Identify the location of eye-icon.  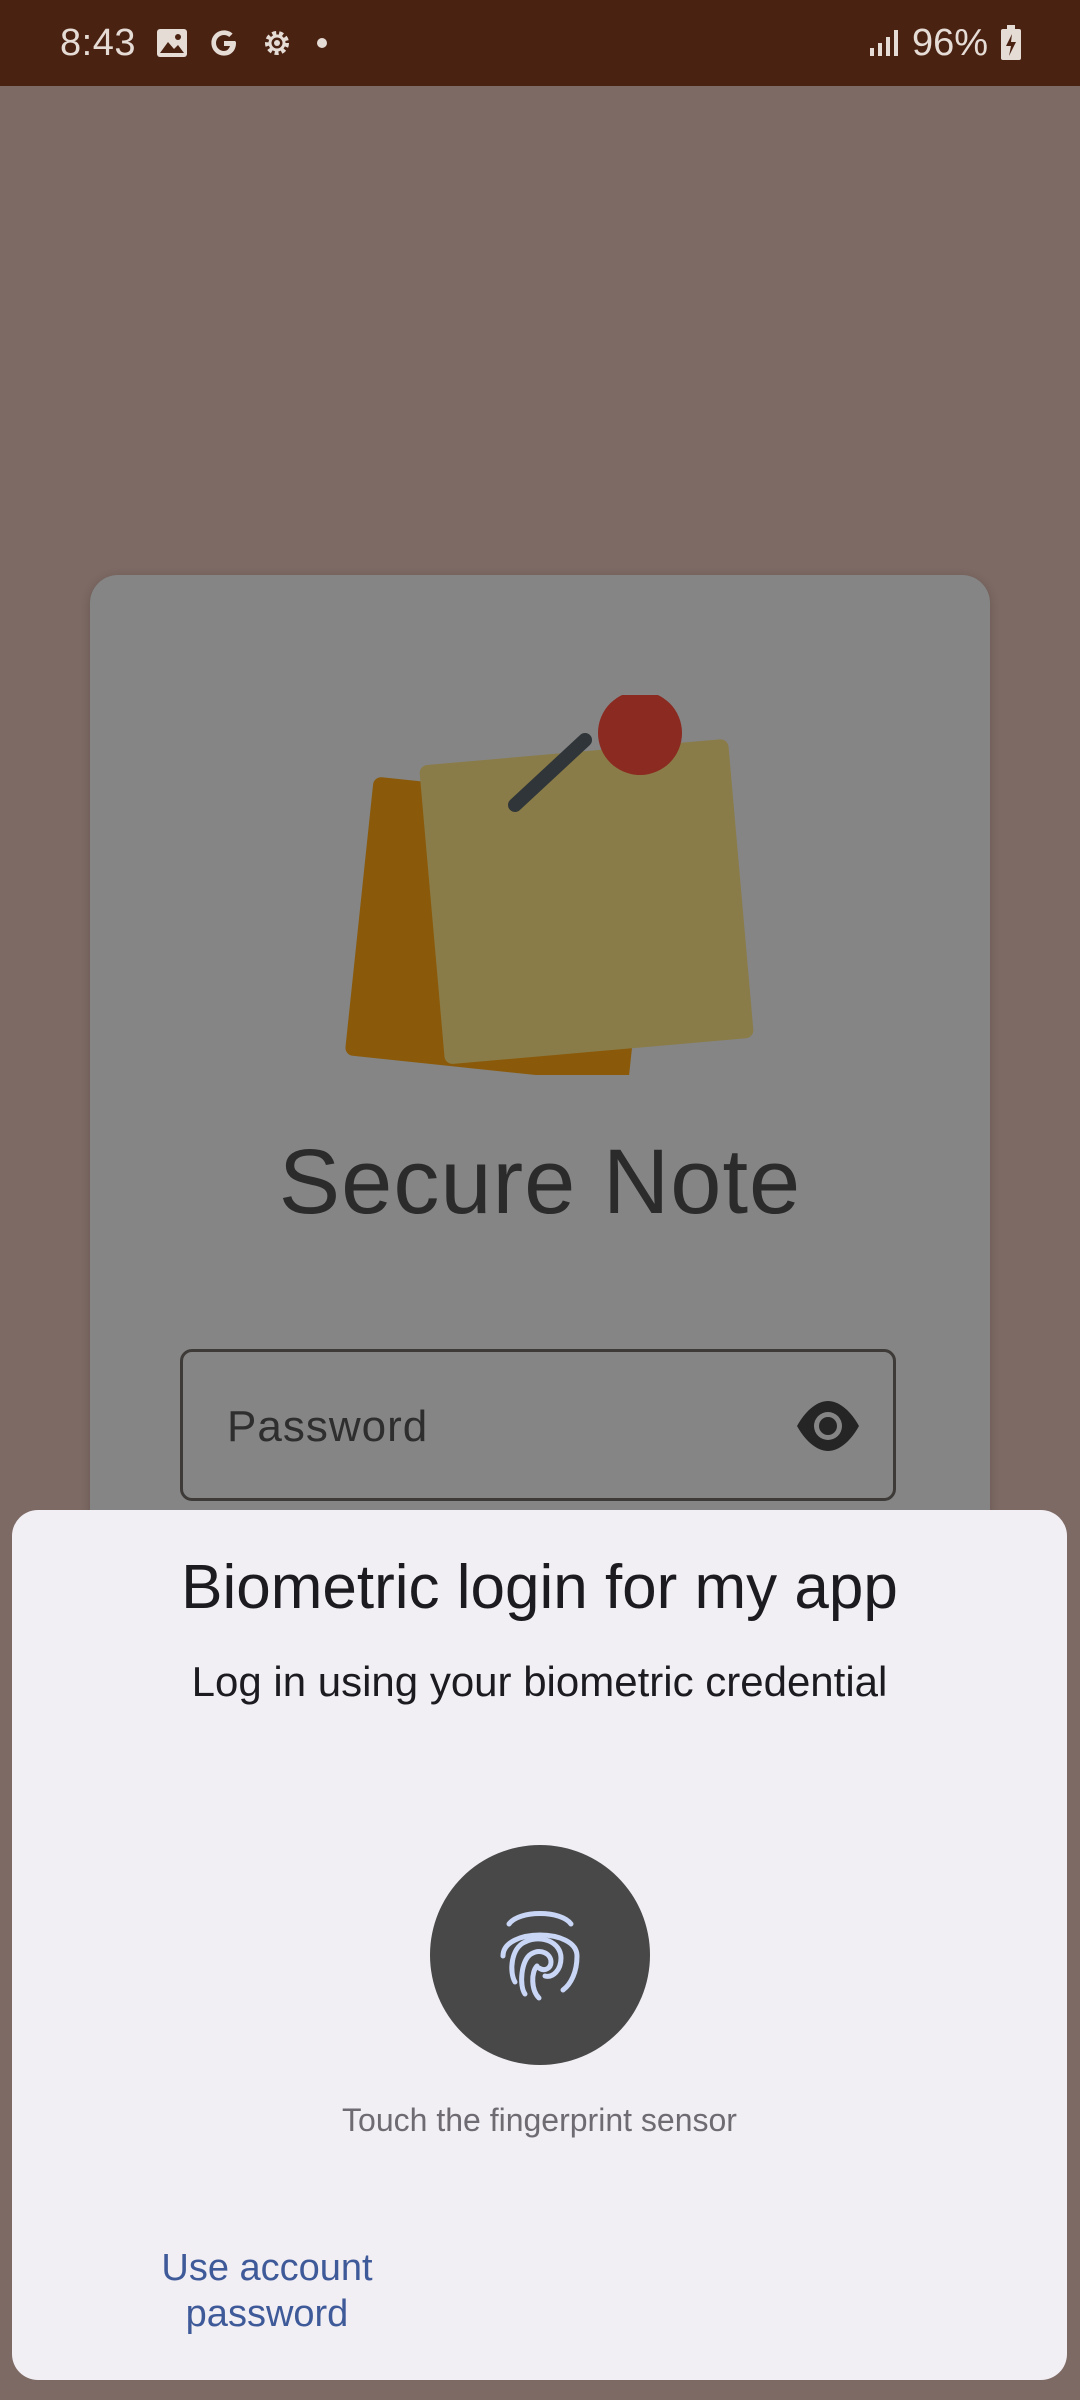
(828, 1426).